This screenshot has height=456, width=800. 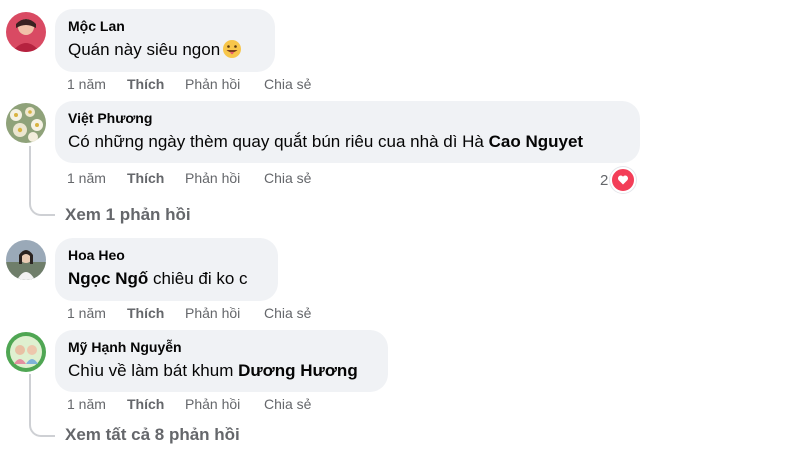 I want to click on comment-bubble: Mộc Lan Quán này siêu ngon, so click(x=165, y=40).